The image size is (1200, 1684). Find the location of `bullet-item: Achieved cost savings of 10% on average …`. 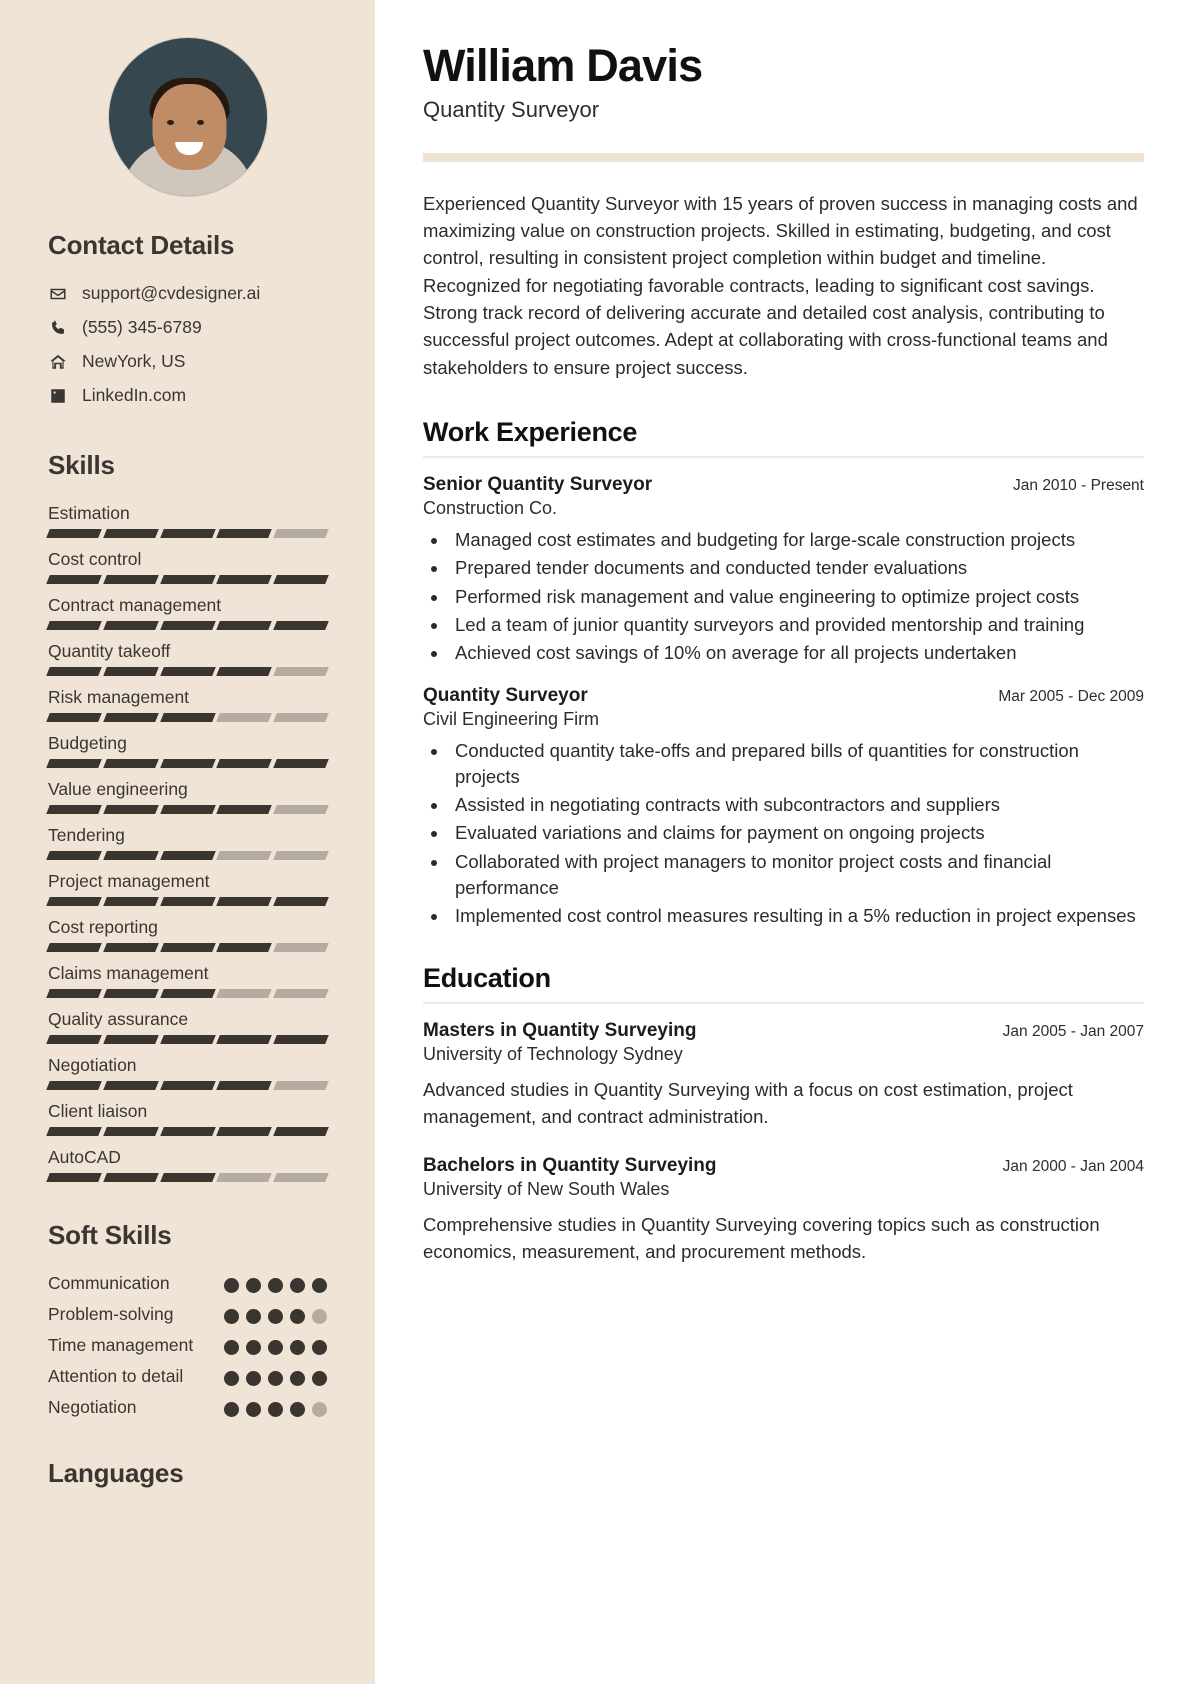

bullet-item: Achieved cost savings of 10% on average … is located at coordinates (796, 653).